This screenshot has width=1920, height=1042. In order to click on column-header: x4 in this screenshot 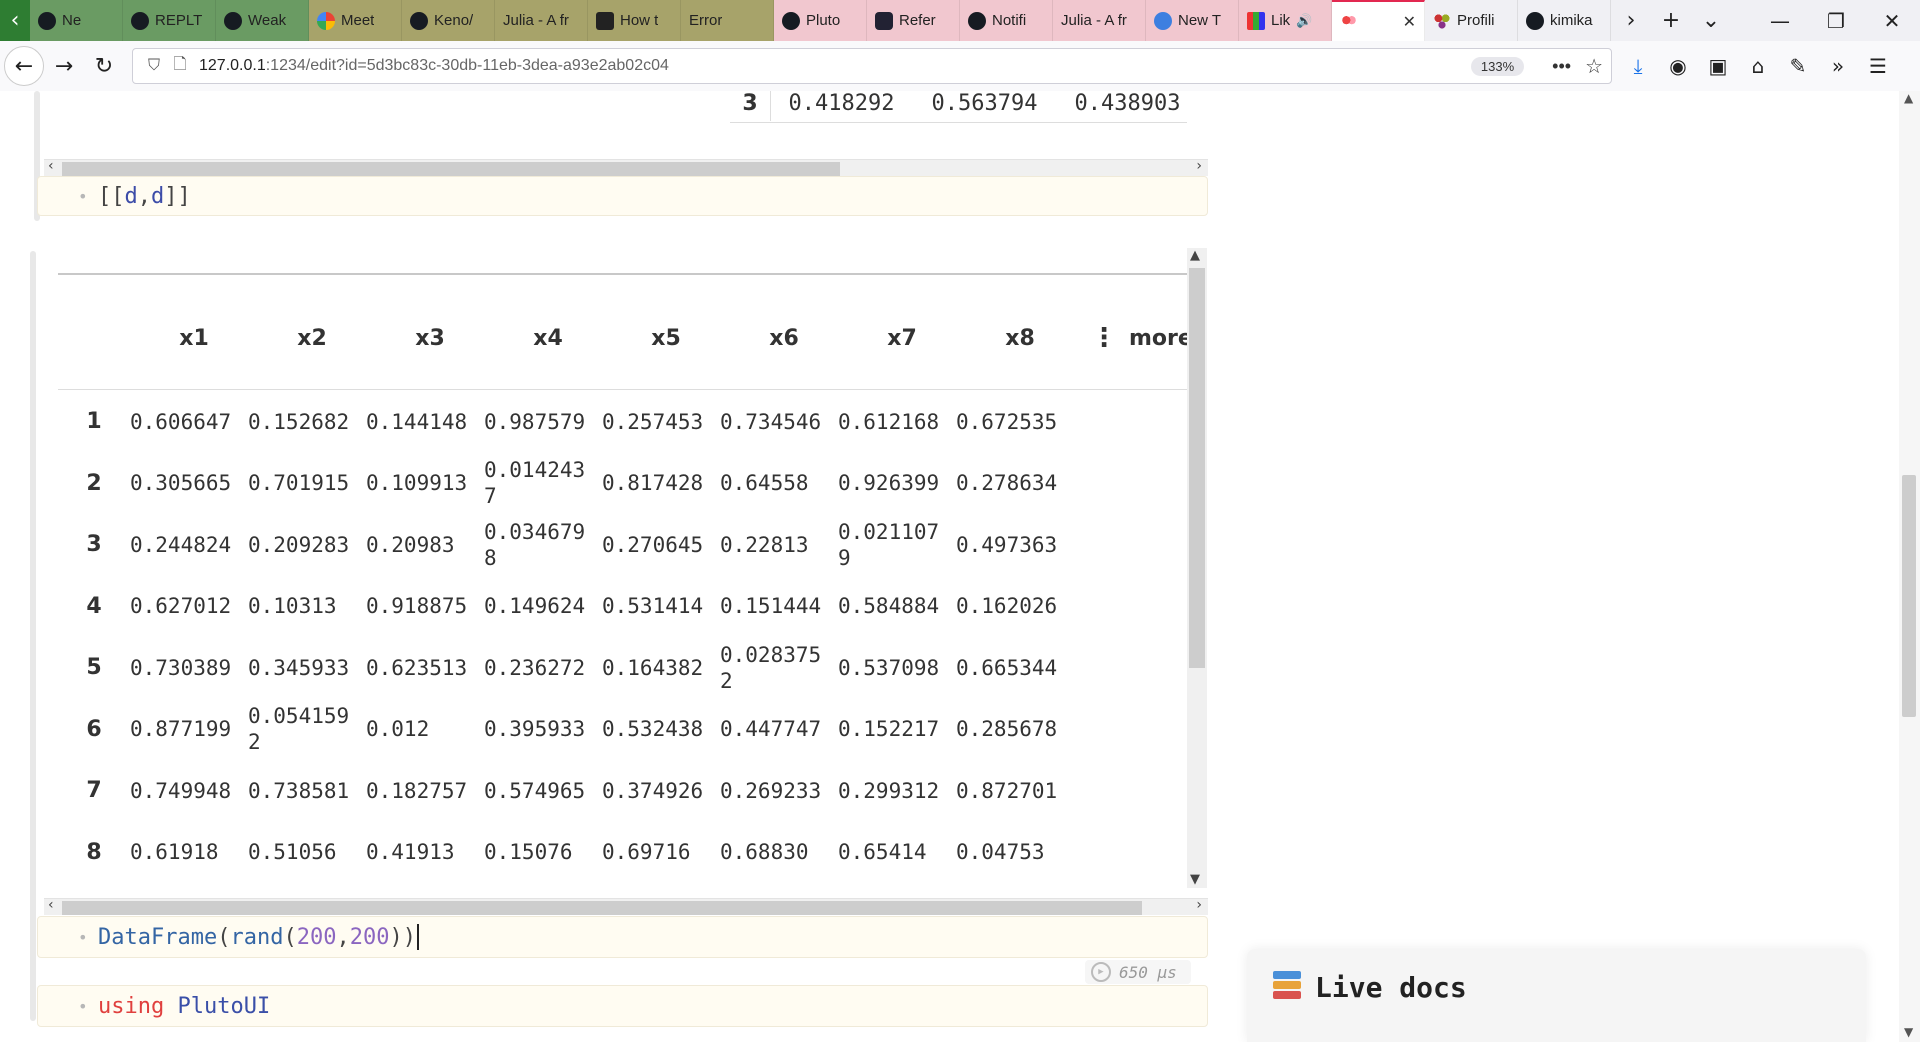, I will do `click(548, 338)`.